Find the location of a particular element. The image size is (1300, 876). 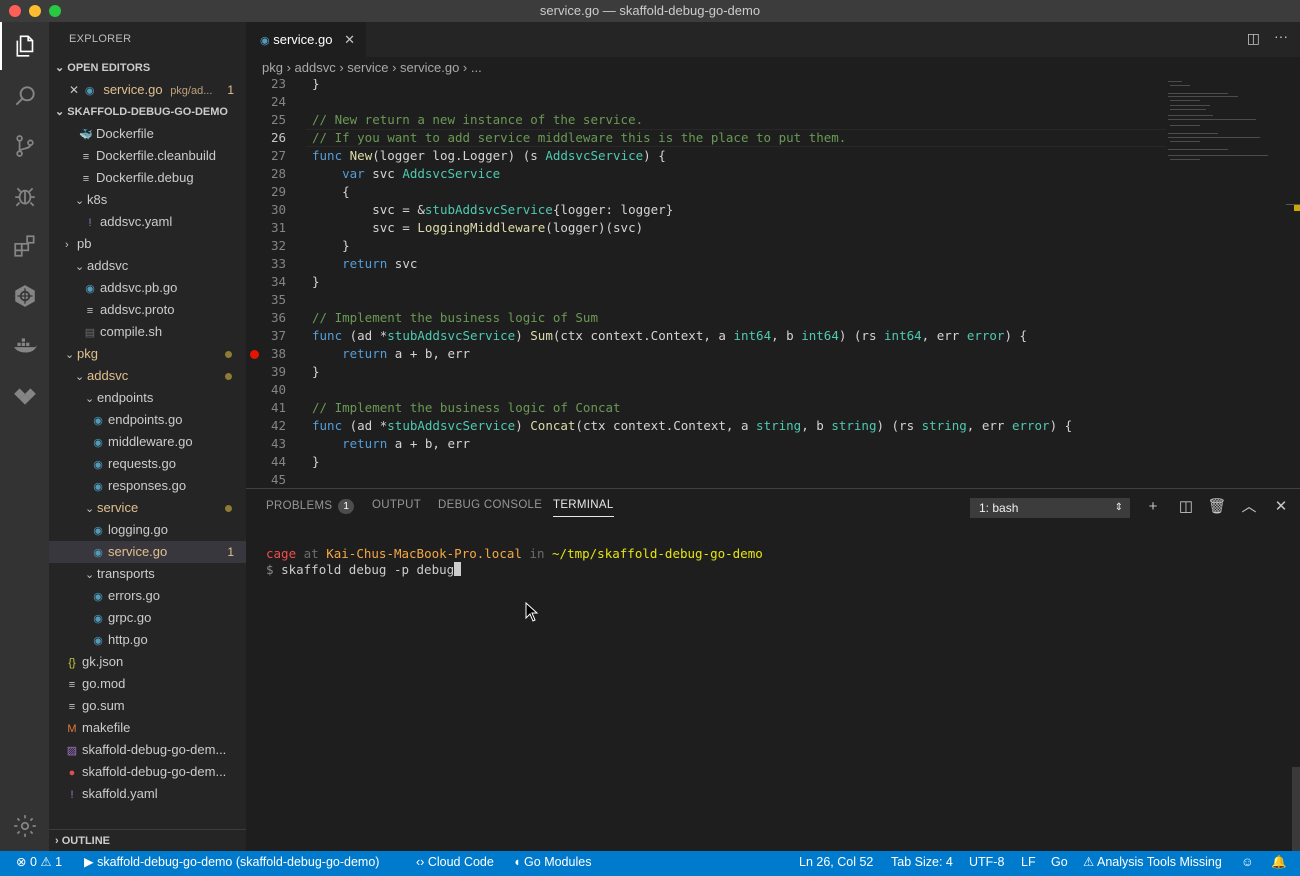

minimize-window-button is located at coordinates (35, 11).